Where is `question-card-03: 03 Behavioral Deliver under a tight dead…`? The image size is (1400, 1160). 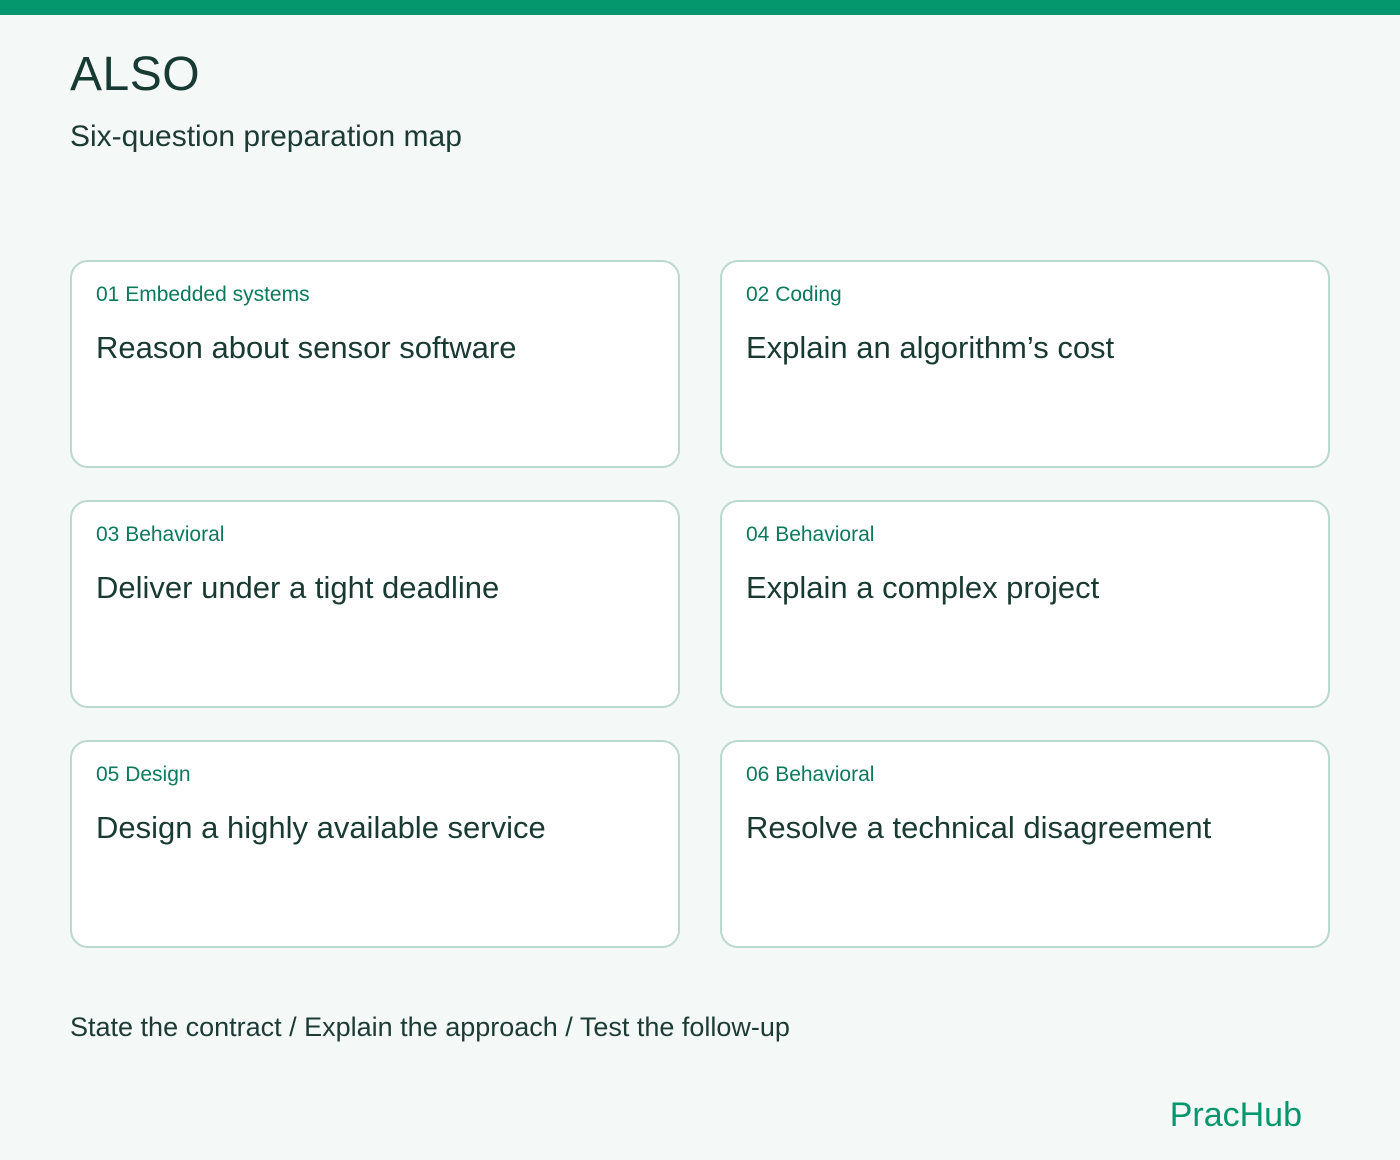
question-card-03: 03 Behavioral Deliver under a tight dead… is located at coordinates (375, 604).